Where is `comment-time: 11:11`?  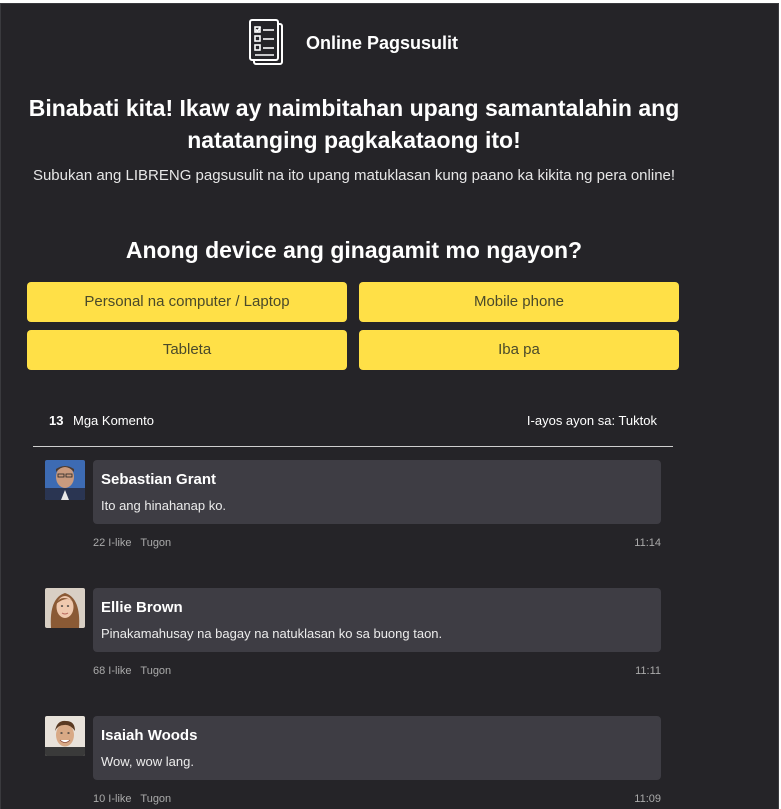
comment-time: 11:11 is located at coordinates (648, 671).